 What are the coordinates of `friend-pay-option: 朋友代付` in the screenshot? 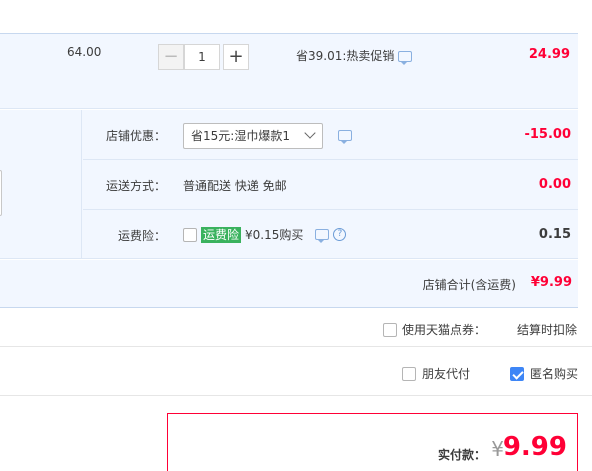 It's located at (436, 373).